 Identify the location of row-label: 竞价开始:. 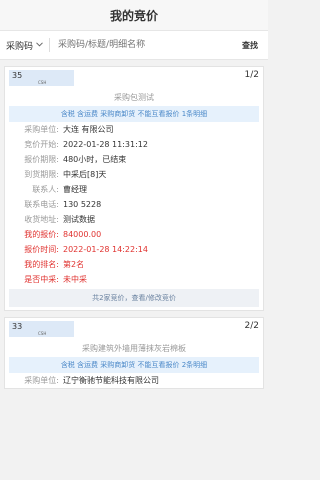
(41, 144).